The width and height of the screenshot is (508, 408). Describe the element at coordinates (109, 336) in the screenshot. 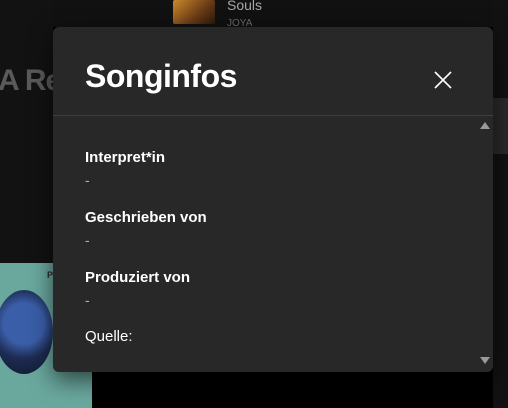

I see `source-label: Quelle:` at that location.